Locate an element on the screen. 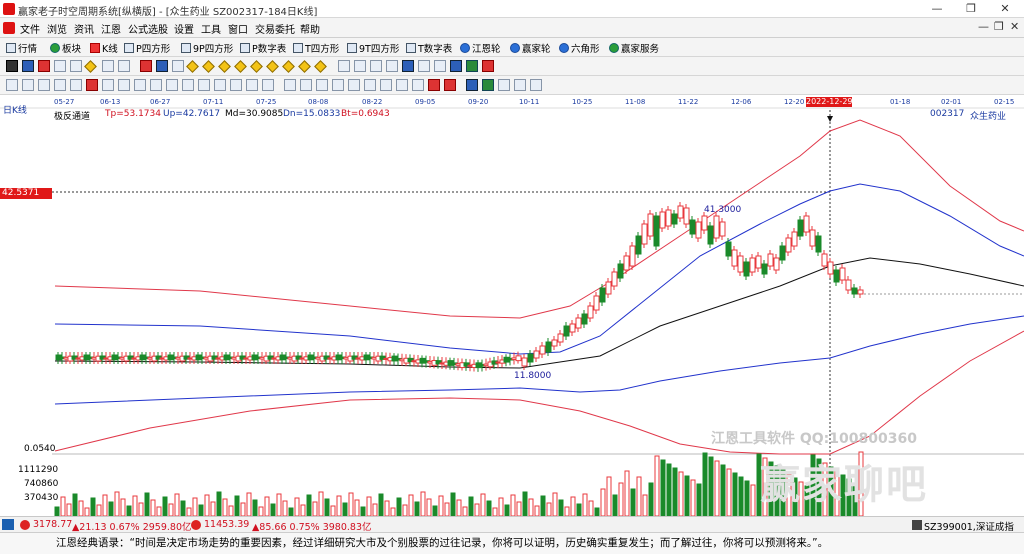 Image resolution: width=1024 pixels, height=554 pixels. minimize-button: — is located at coordinates (937, 9).